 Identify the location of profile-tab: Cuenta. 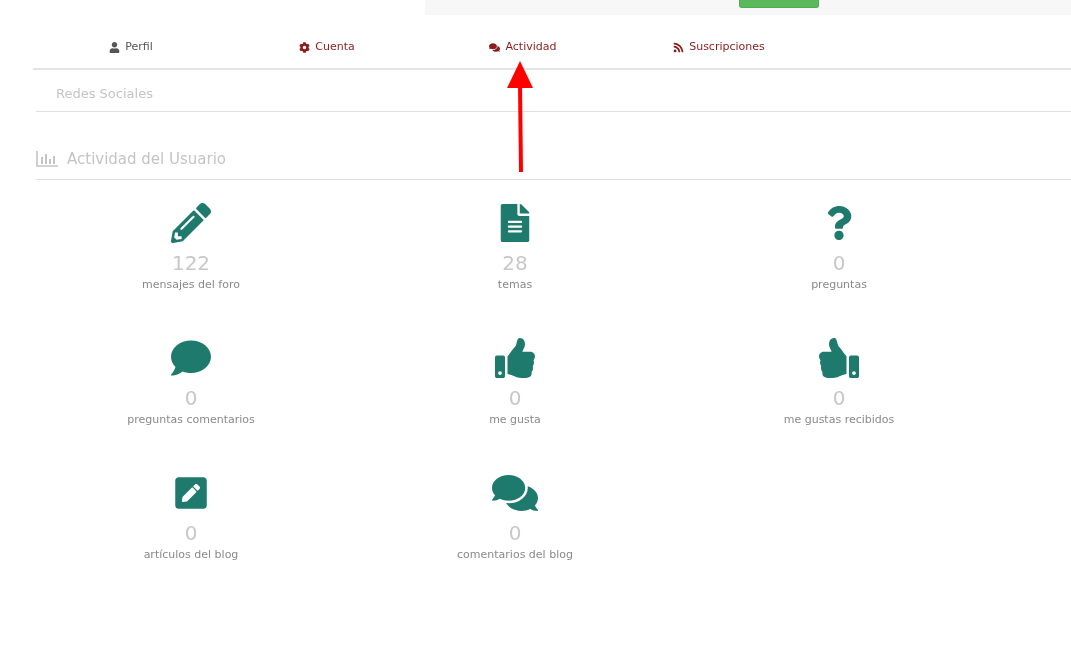
(327, 54).